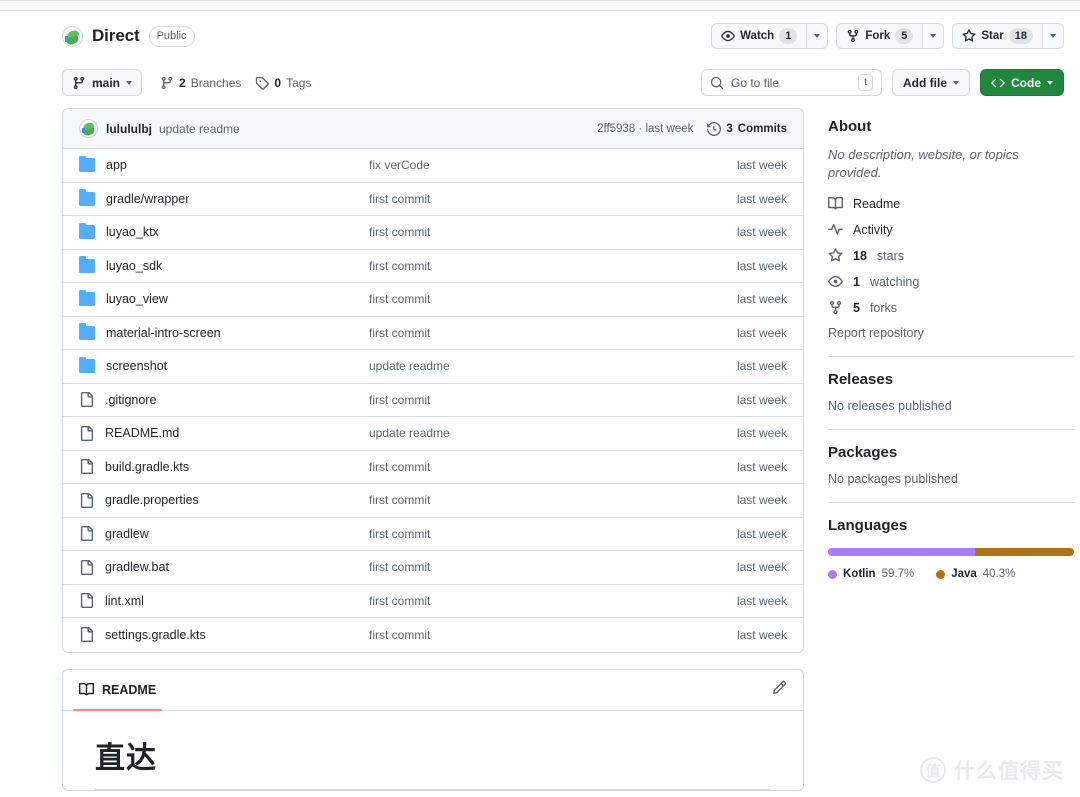 This screenshot has width=1080, height=797. What do you see at coordinates (975, 574) in the screenshot?
I see `language-legend-item: Java 40.3%` at bounding box center [975, 574].